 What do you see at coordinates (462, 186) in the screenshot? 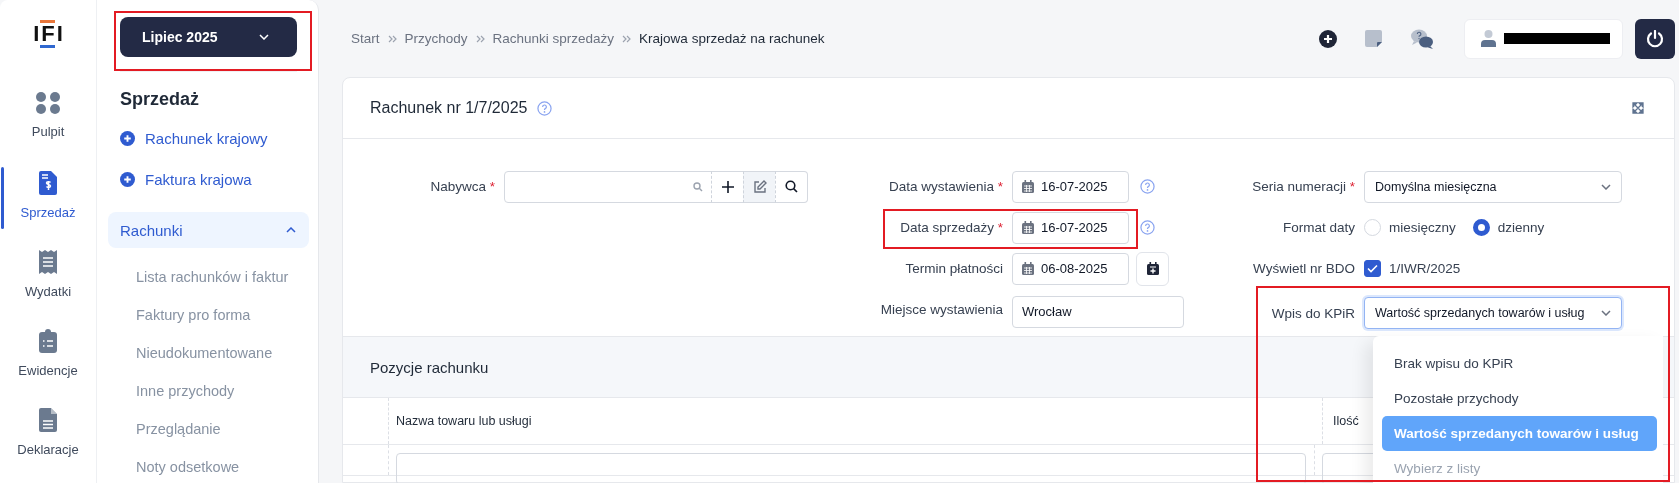
I see `field-label: Nabywca *` at bounding box center [462, 186].